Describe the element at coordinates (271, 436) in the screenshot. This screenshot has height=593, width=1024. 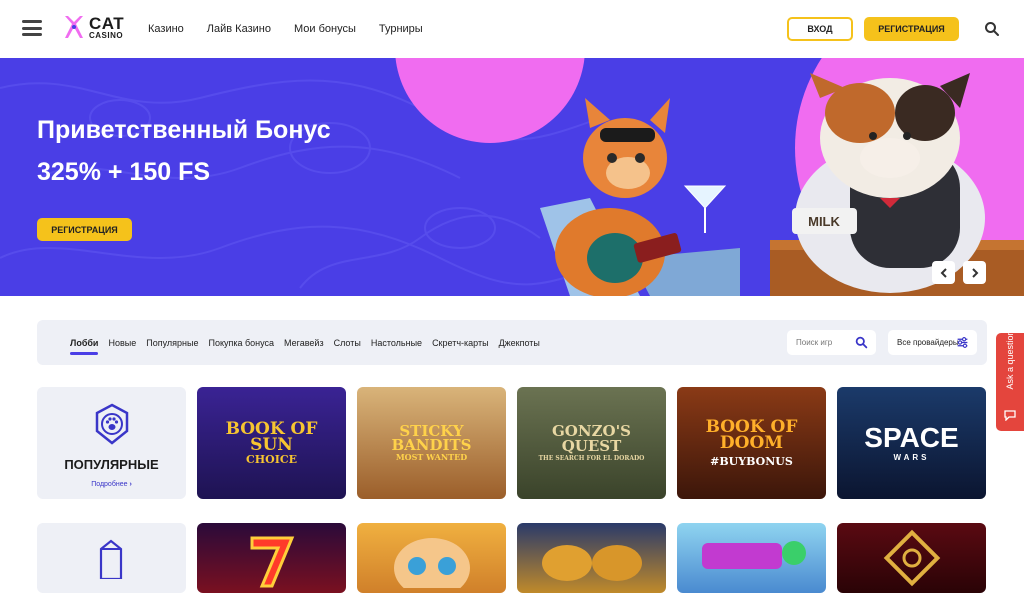
I see `game-title: BOOK OF SUN` at that location.